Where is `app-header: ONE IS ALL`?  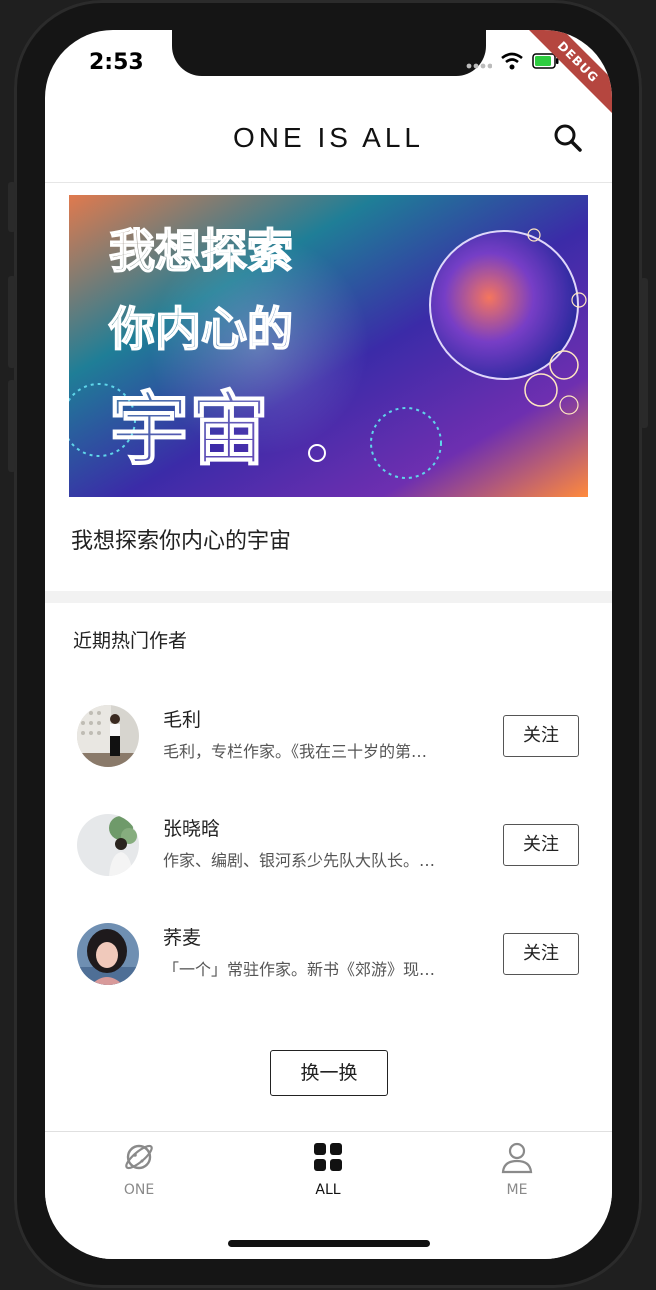
app-header: ONE IS ALL is located at coordinates (328, 143).